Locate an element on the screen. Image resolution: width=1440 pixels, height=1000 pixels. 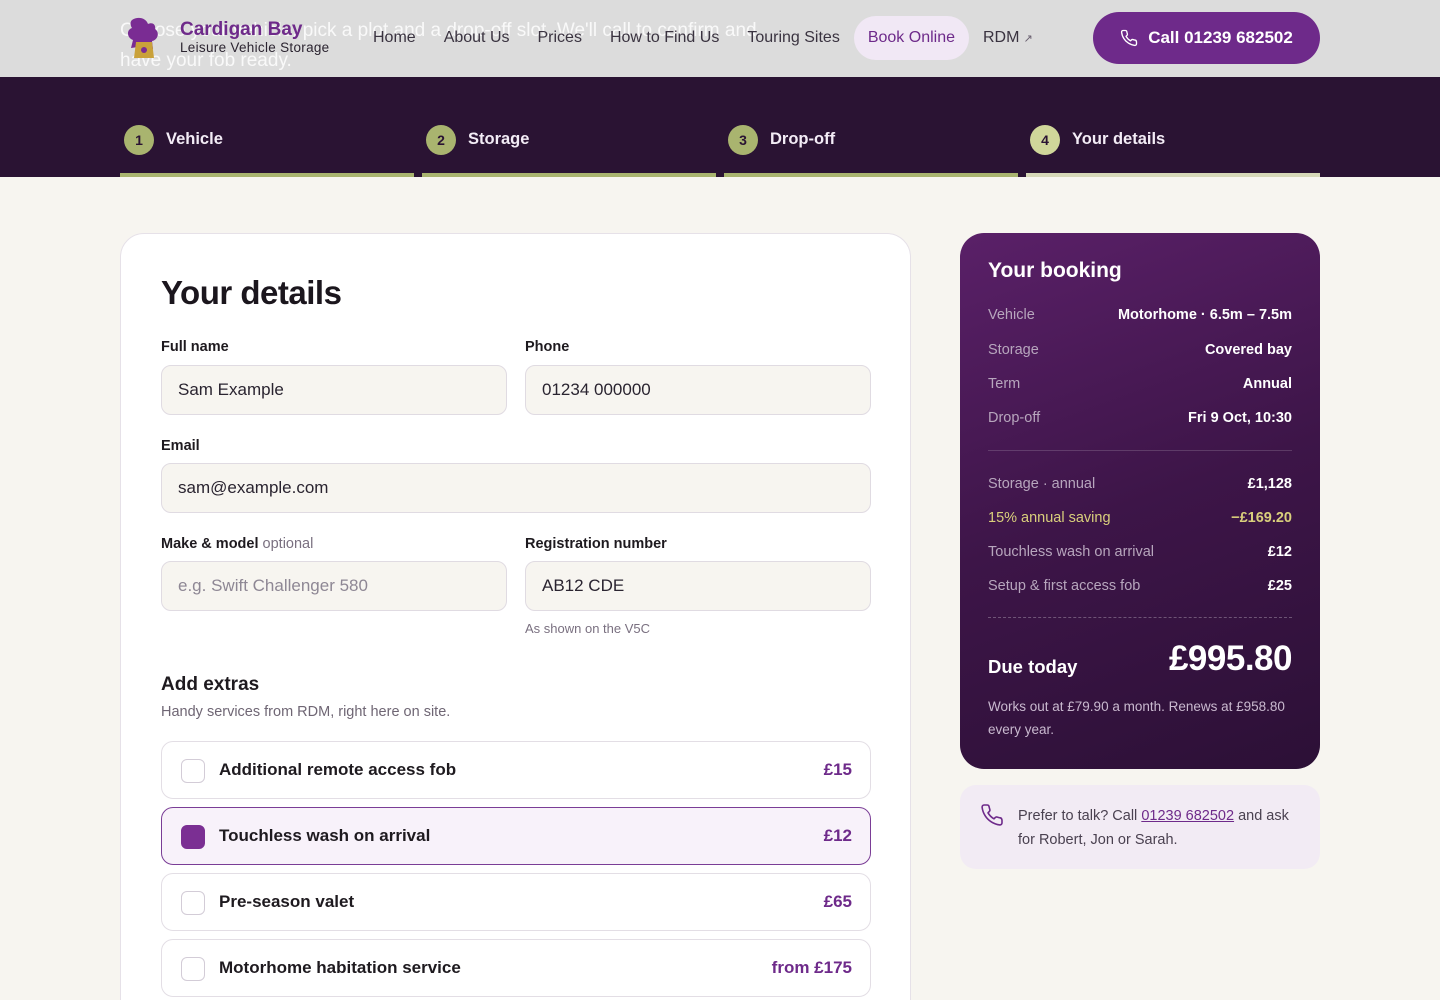
nav-about-us: About Us is located at coordinates (477, 38).